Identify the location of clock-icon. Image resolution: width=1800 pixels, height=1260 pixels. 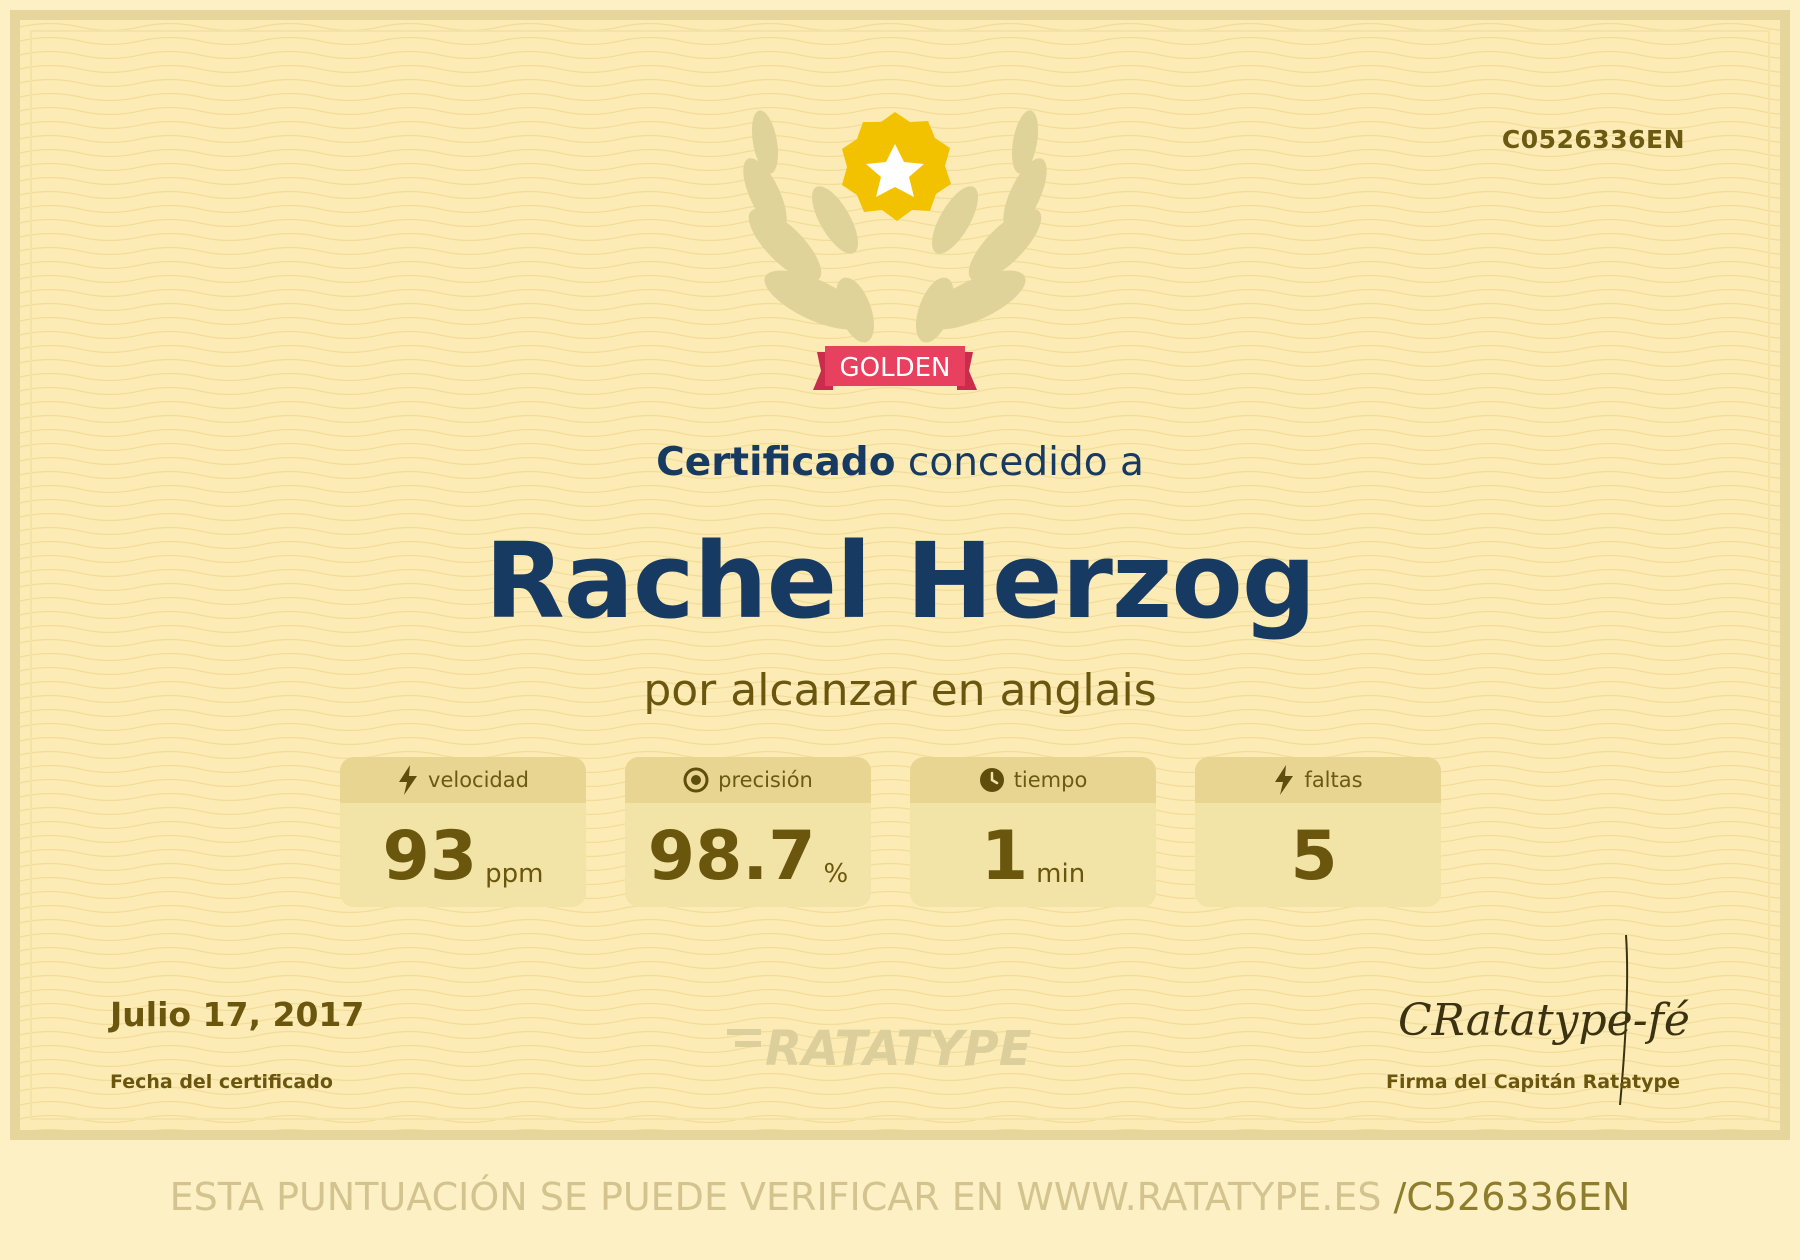
(991, 780).